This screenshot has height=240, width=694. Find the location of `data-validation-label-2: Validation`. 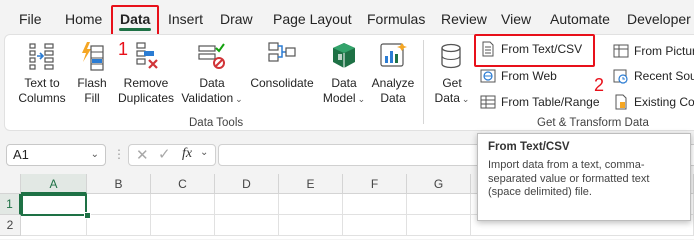

data-validation-label-2: Validation is located at coordinates (207, 98).